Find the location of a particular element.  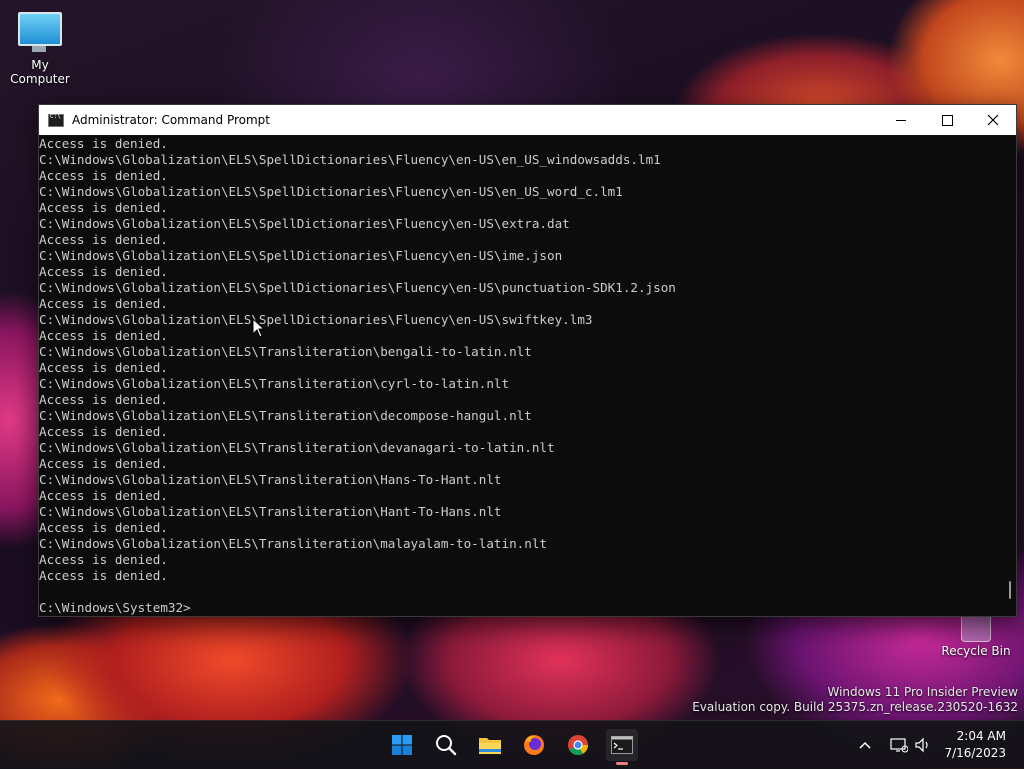

close-icon is located at coordinates (993, 120).